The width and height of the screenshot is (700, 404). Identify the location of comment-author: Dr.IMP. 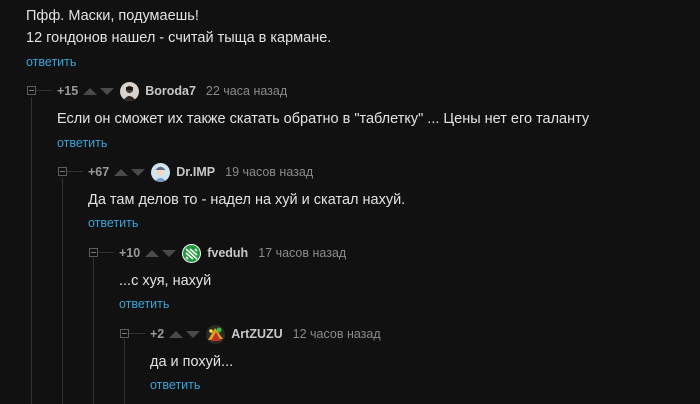
(195, 172).